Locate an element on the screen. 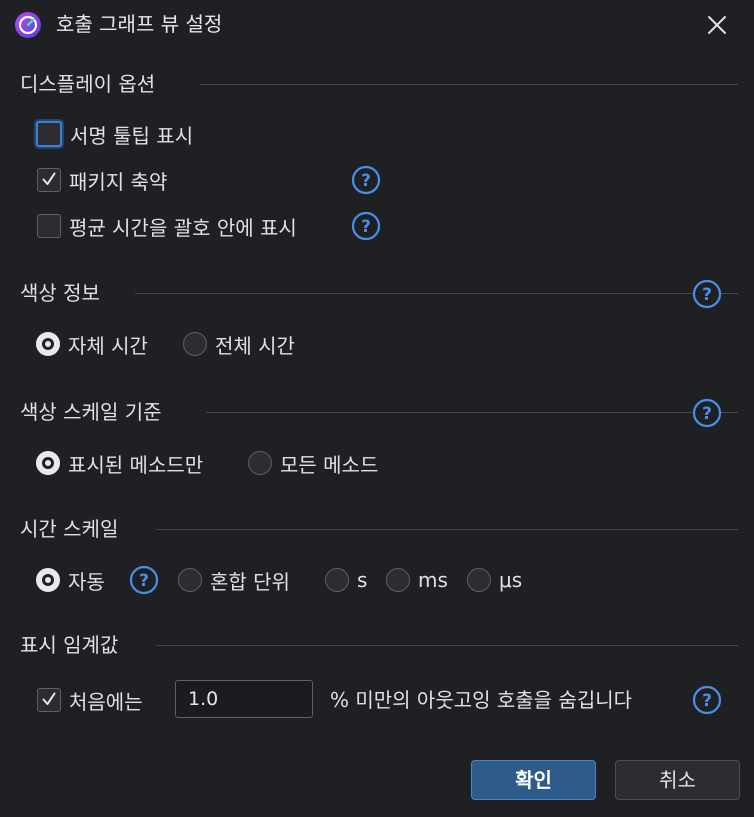 The height and width of the screenshot is (817, 754). section-color-info: 색상 정보 is located at coordinates (379, 293).